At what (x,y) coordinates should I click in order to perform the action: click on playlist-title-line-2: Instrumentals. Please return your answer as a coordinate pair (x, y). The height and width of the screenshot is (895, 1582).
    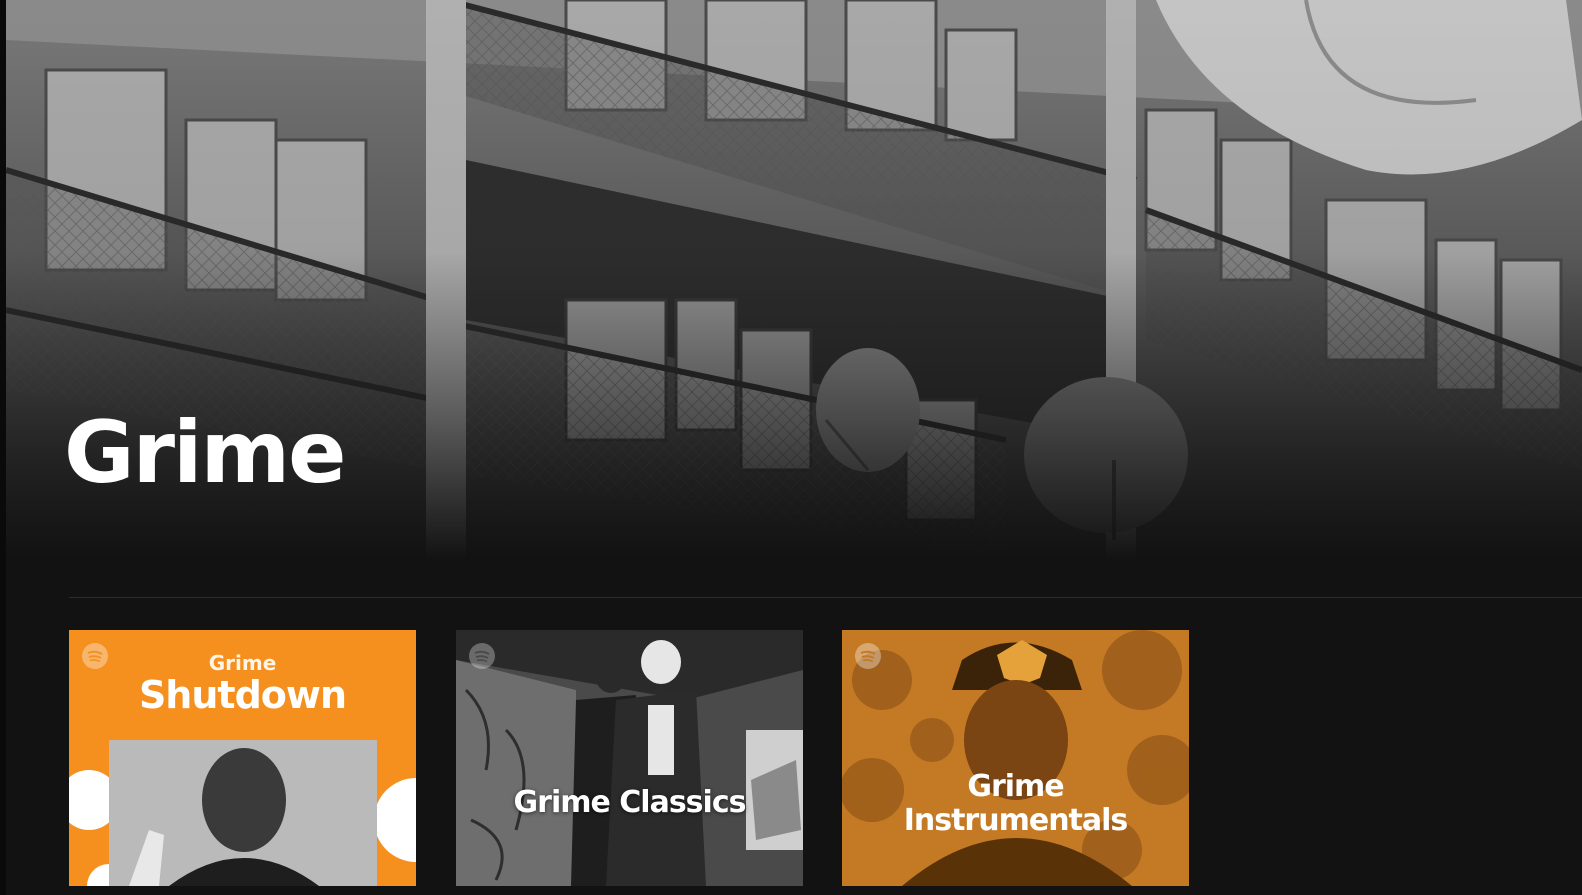
    Looking at the image, I should click on (1016, 820).